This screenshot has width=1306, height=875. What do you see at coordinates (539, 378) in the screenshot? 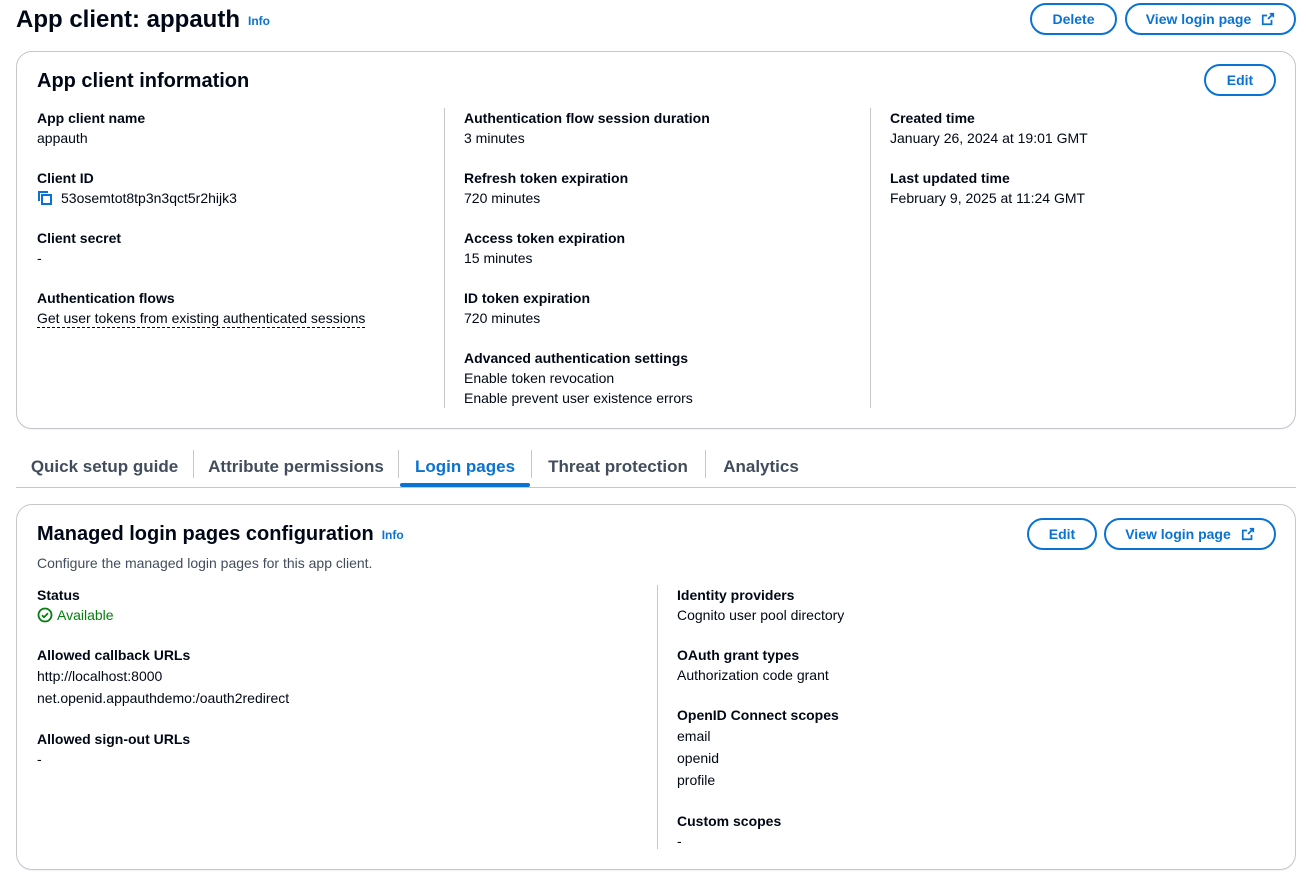
I see `advanced-auth-item: Enable token revocation` at bounding box center [539, 378].